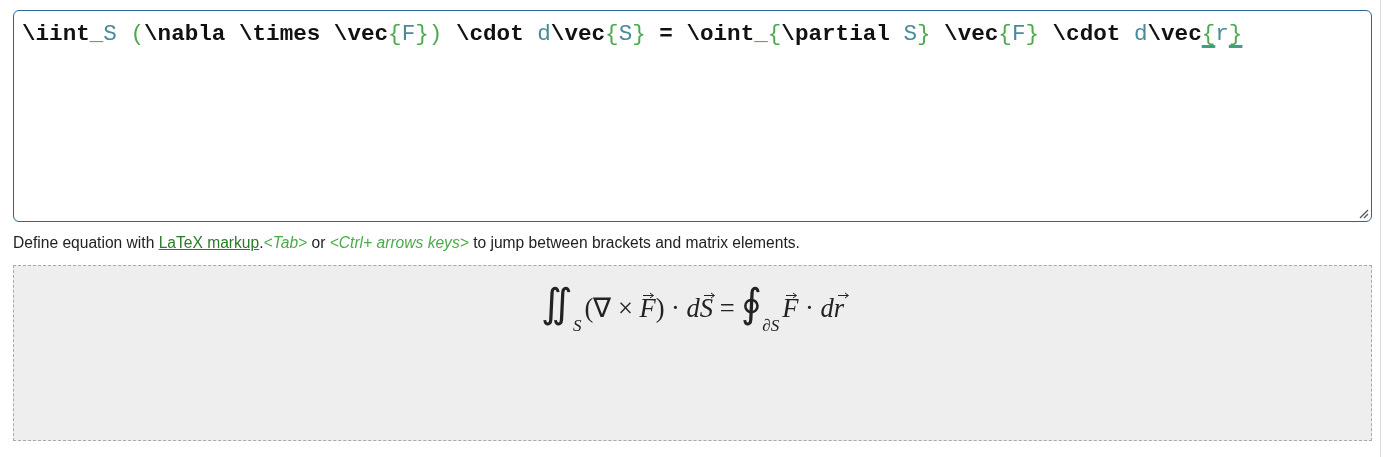 Image resolution: width=1400 pixels, height=457 pixels. Describe the element at coordinates (1364, 214) in the screenshot. I see `resize-grip-icon` at that location.